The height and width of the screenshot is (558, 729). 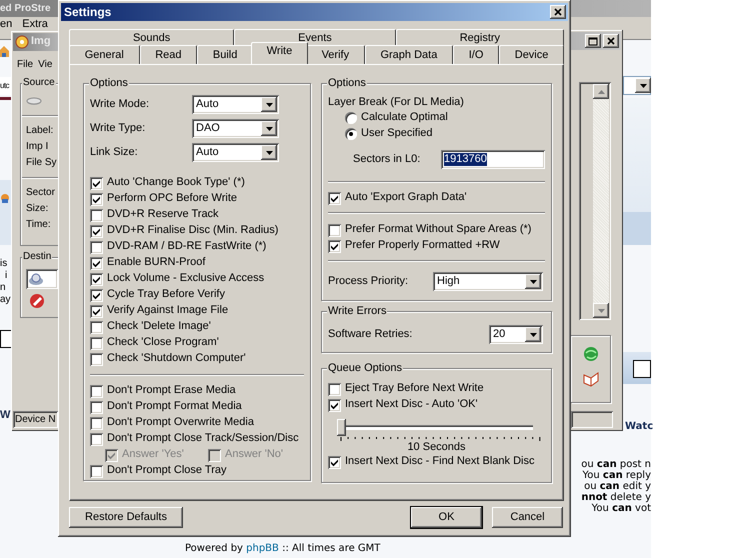 I want to click on checkbox-label: Answer 'Yes', so click(x=153, y=455).